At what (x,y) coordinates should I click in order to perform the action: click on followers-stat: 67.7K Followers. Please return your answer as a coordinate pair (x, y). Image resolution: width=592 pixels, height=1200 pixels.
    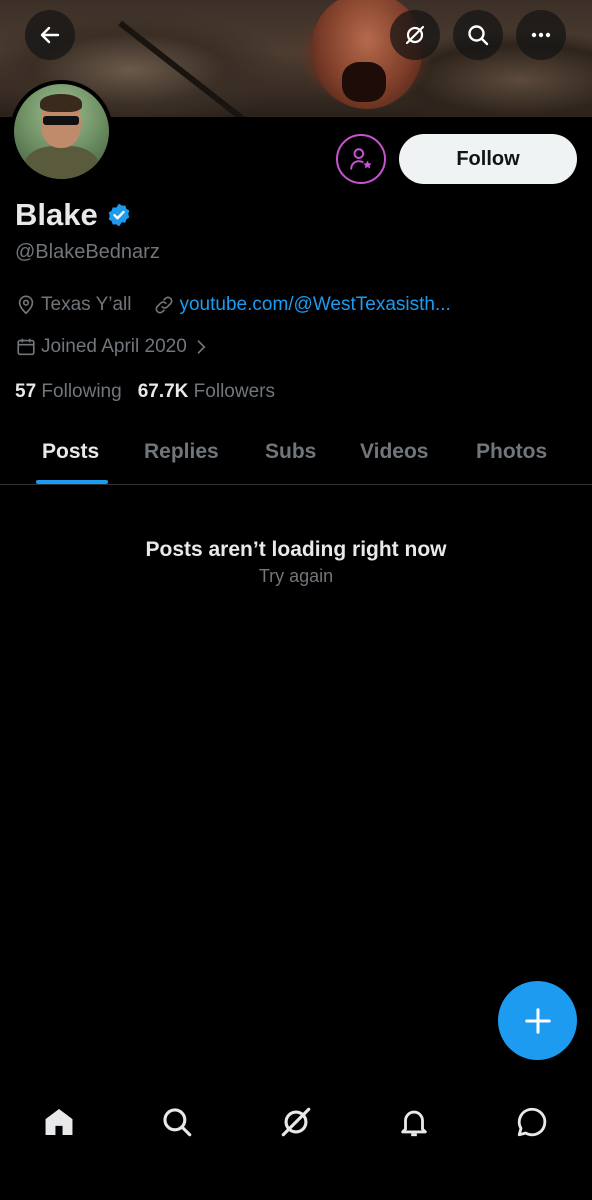
    Looking at the image, I should click on (206, 392).